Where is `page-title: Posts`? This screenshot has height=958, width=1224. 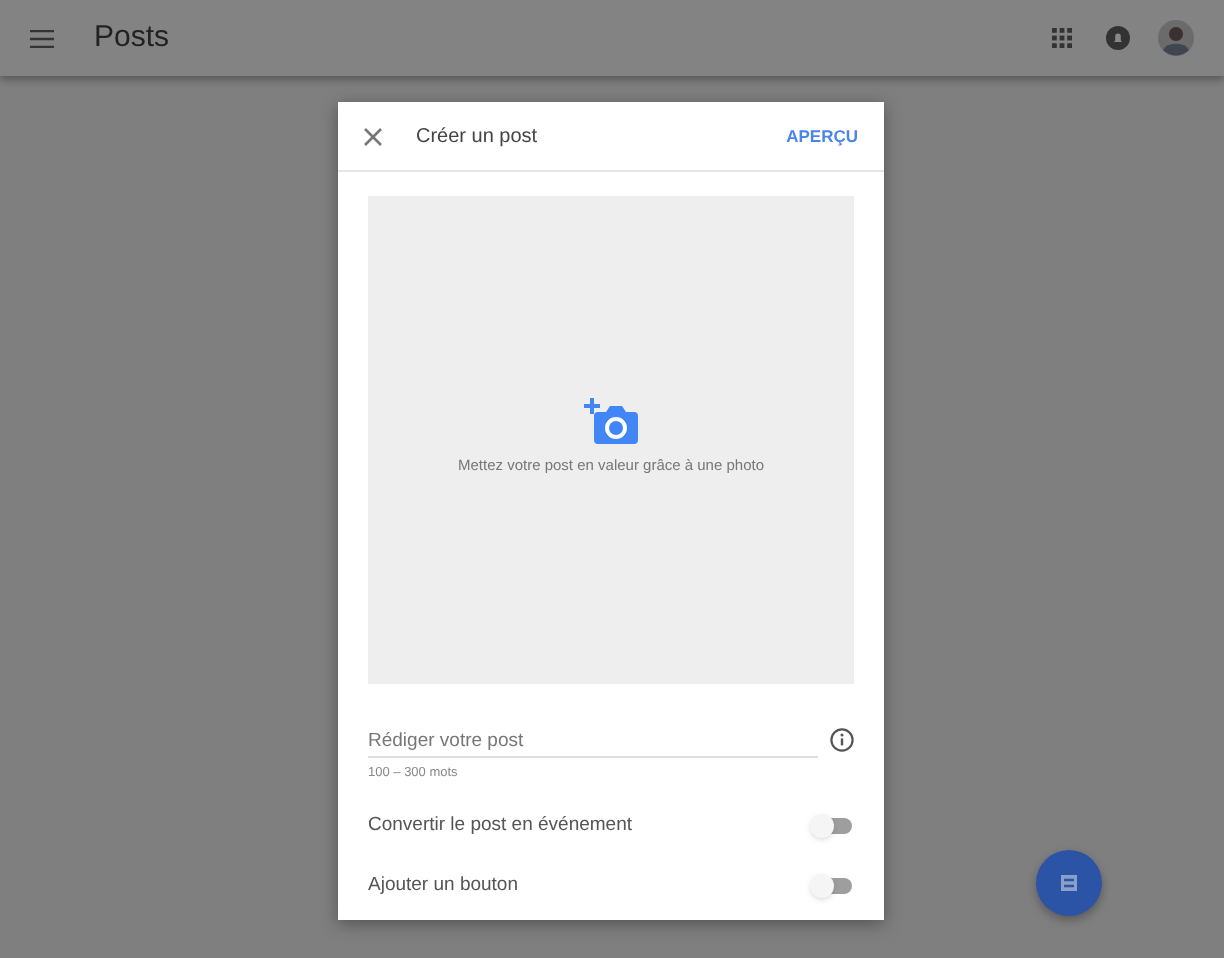
page-title: Posts is located at coordinates (132, 37).